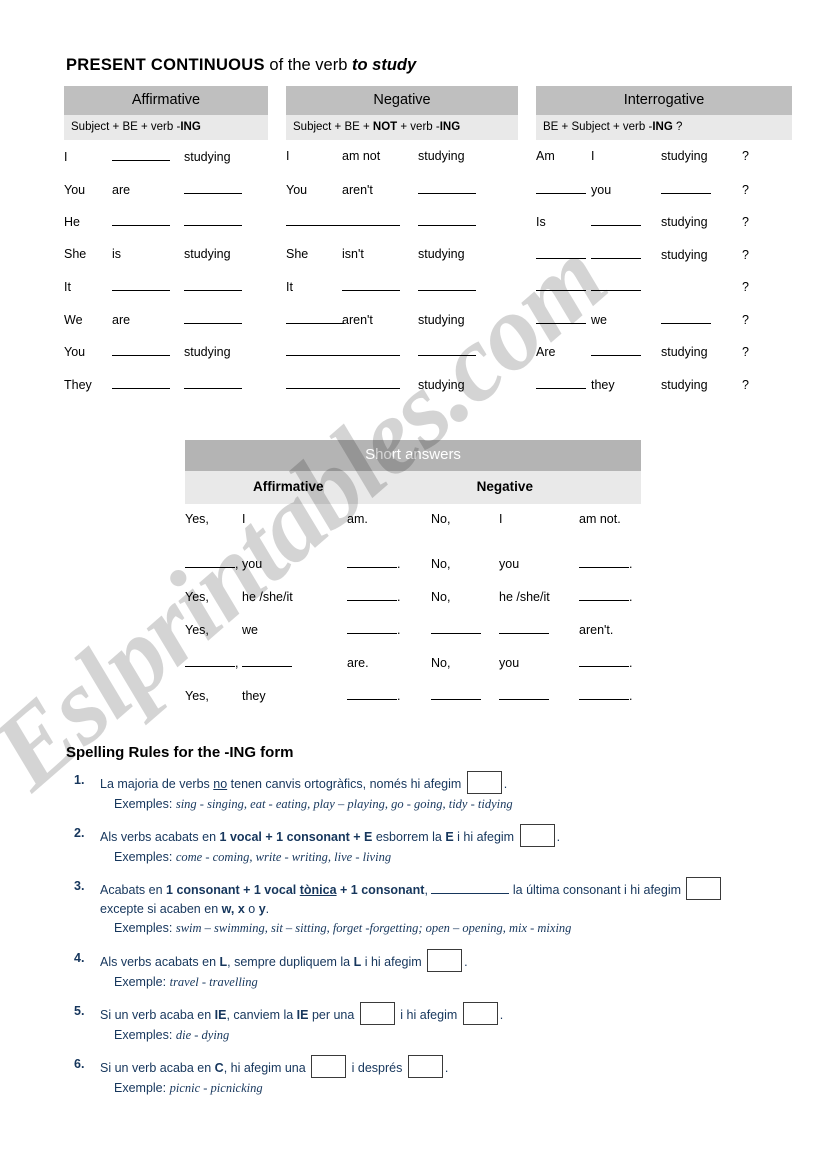 The width and height of the screenshot is (821, 1169). Describe the element at coordinates (402, 295) in the screenshot. I see `table-row: It` at that location.